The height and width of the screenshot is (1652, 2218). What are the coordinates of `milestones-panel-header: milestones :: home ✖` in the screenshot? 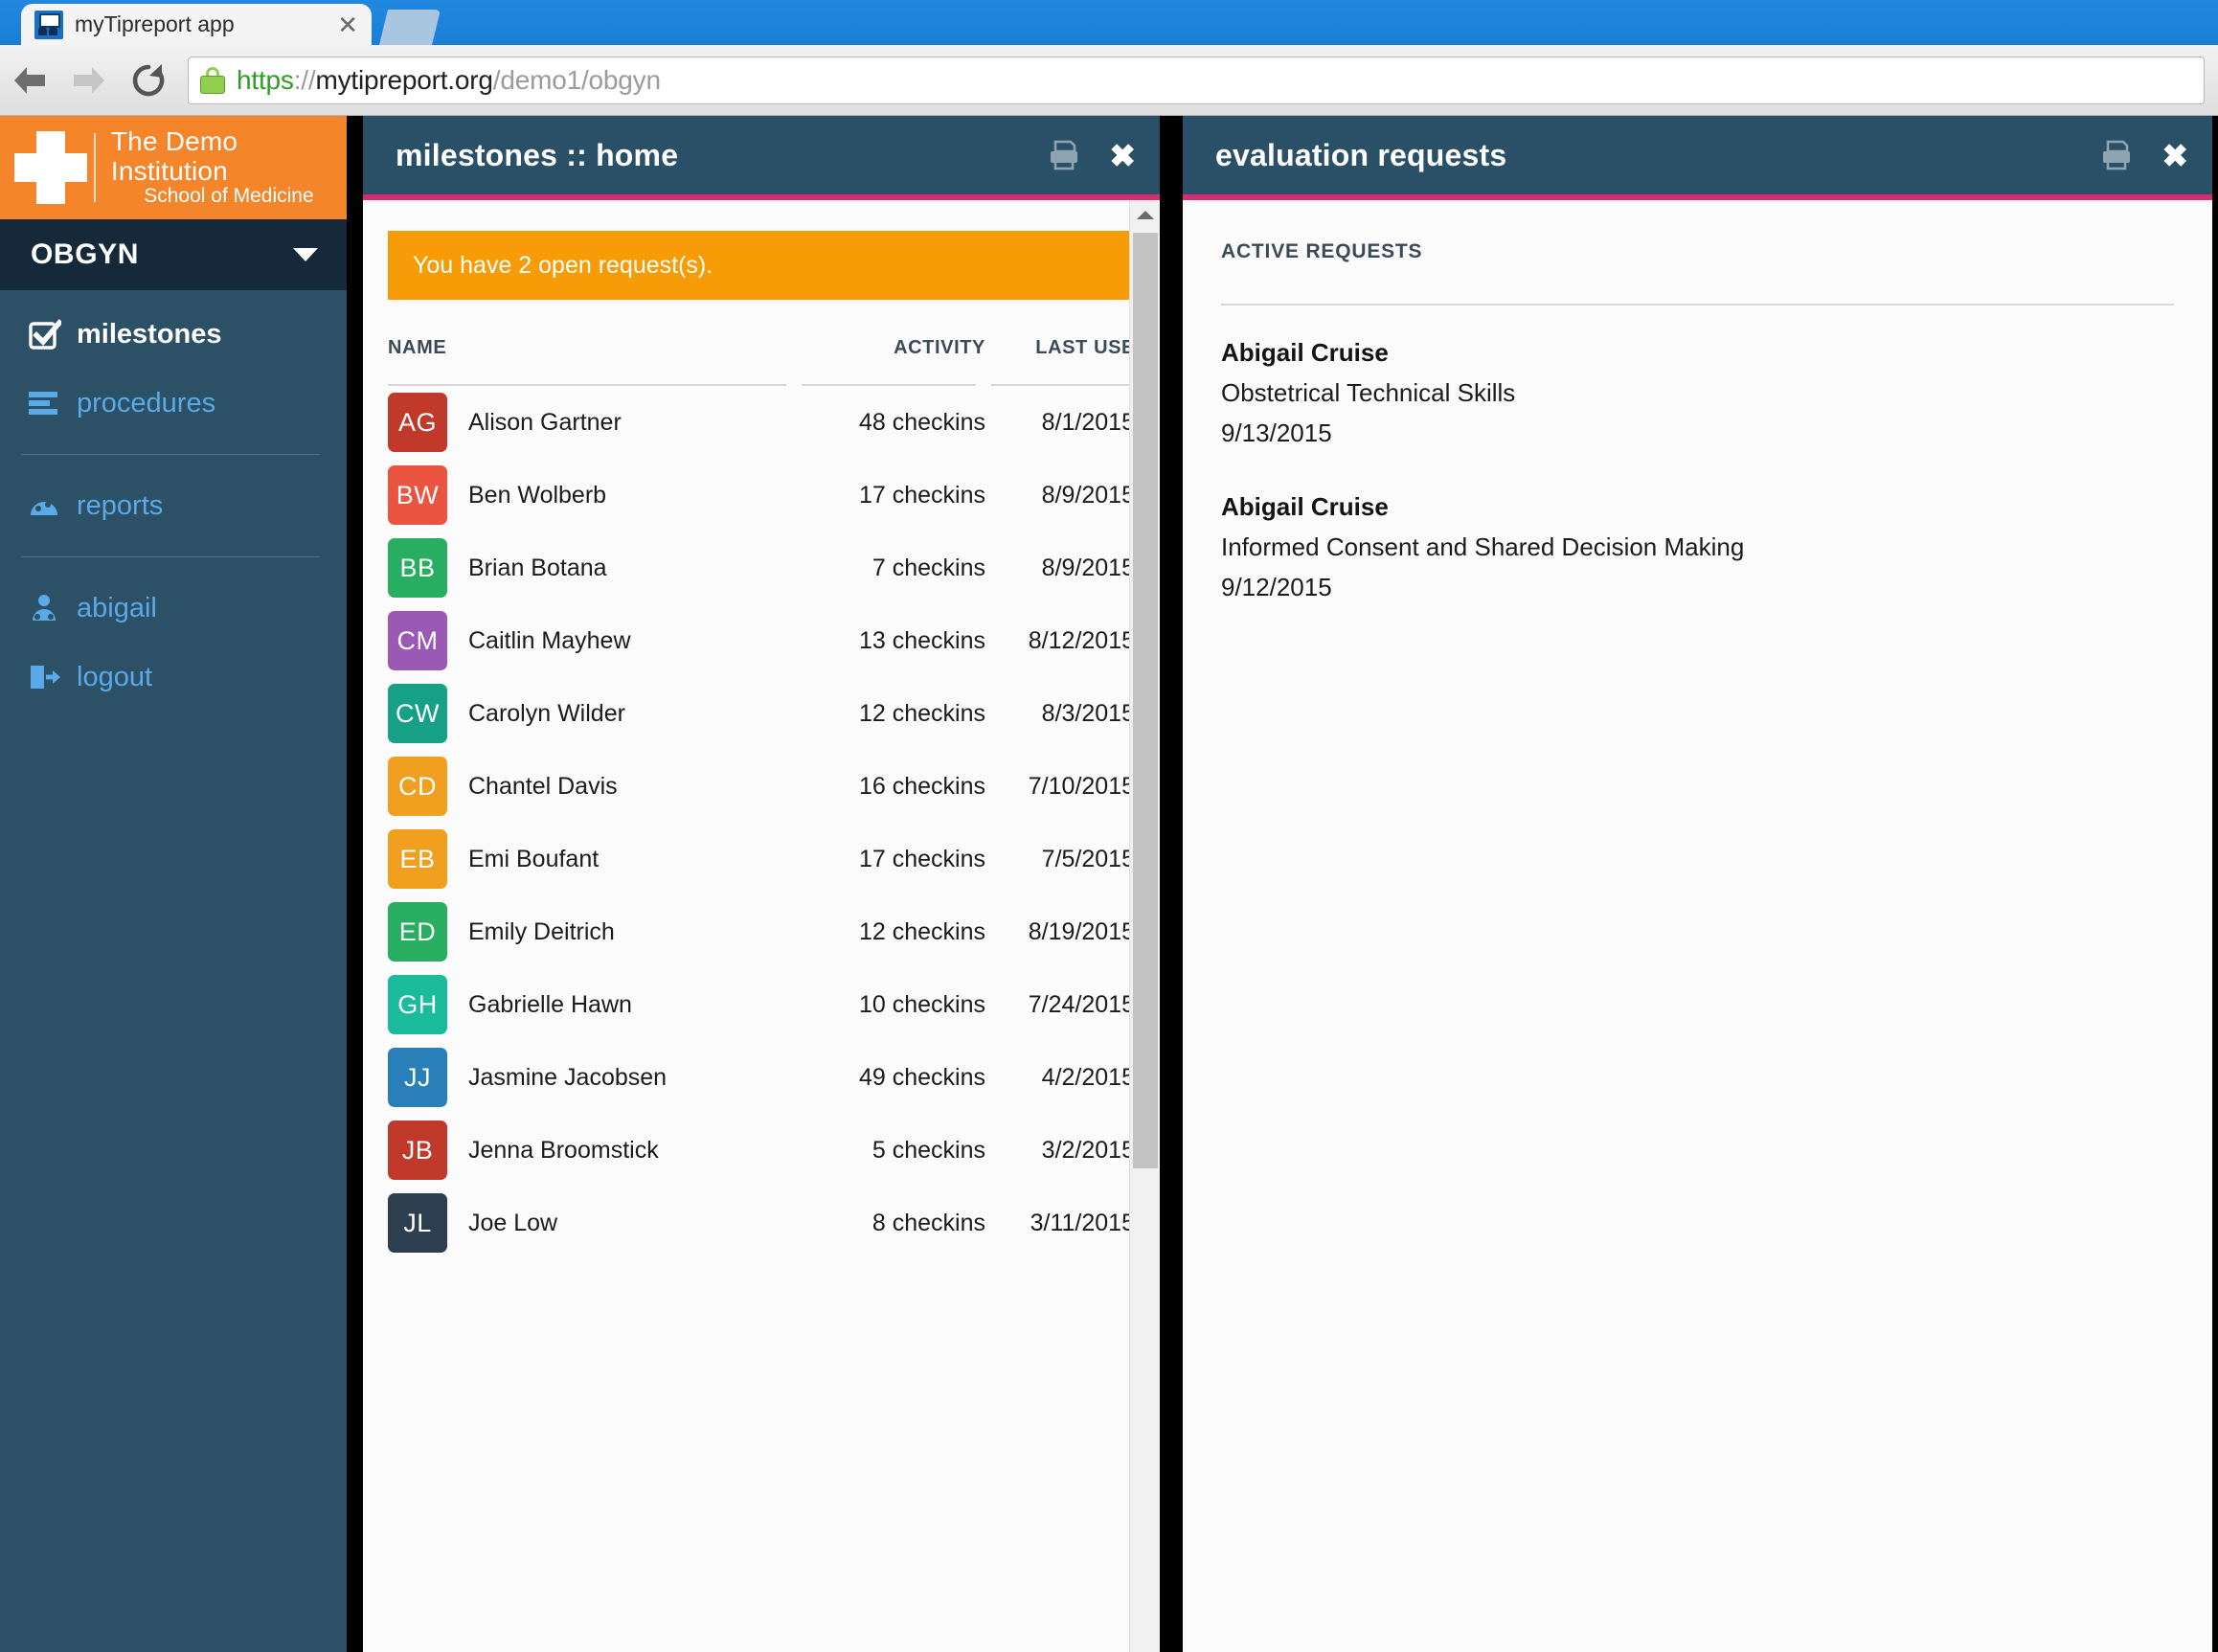 It's located at (761, 155).